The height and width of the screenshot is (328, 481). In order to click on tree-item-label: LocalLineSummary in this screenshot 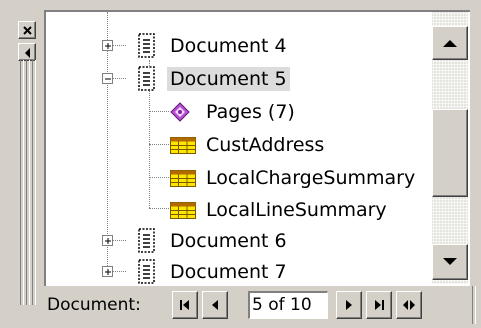, I will do `click(296, 210)`.